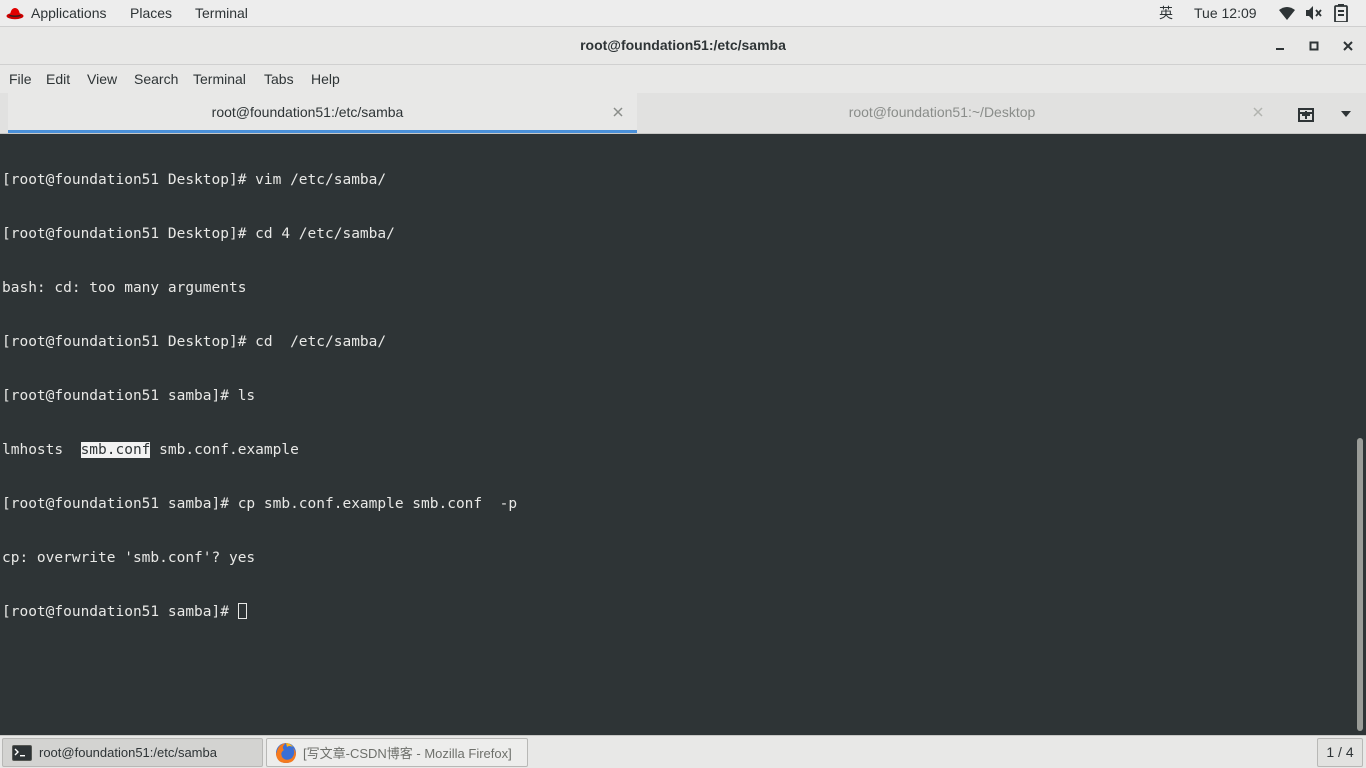 The width and height of the screenshot is (1366, 768). What do you see at coordinates (115, 450) in the screenshot?
I see `ls-entry-highlighted: smb.conf` at bounding box center [115, 450].